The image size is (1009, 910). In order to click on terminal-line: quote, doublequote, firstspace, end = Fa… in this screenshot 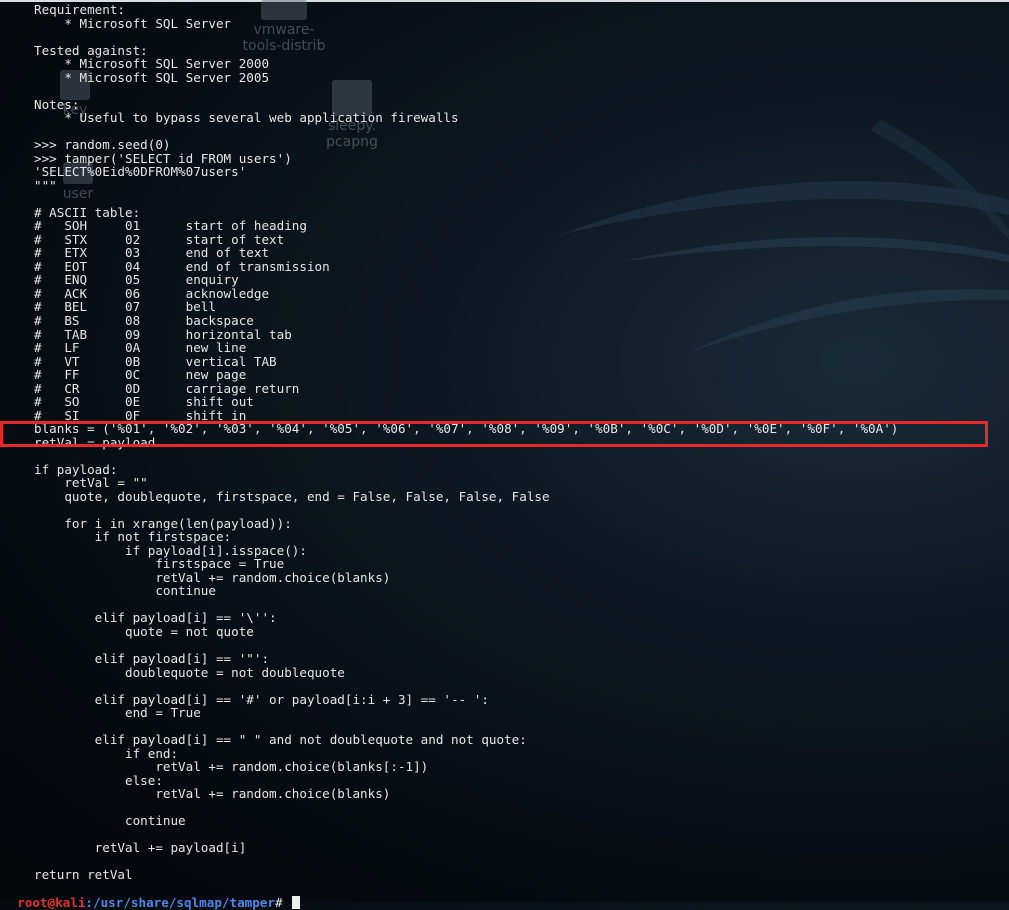, I will do `click(292, 496)`.